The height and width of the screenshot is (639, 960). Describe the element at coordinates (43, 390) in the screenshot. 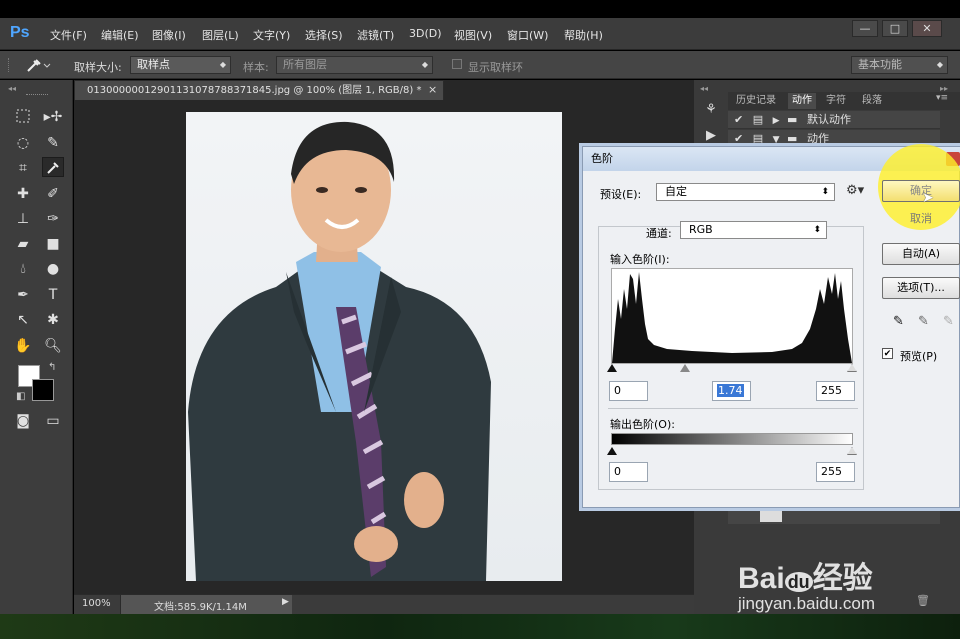

I see `background-color-swatch` at that location.